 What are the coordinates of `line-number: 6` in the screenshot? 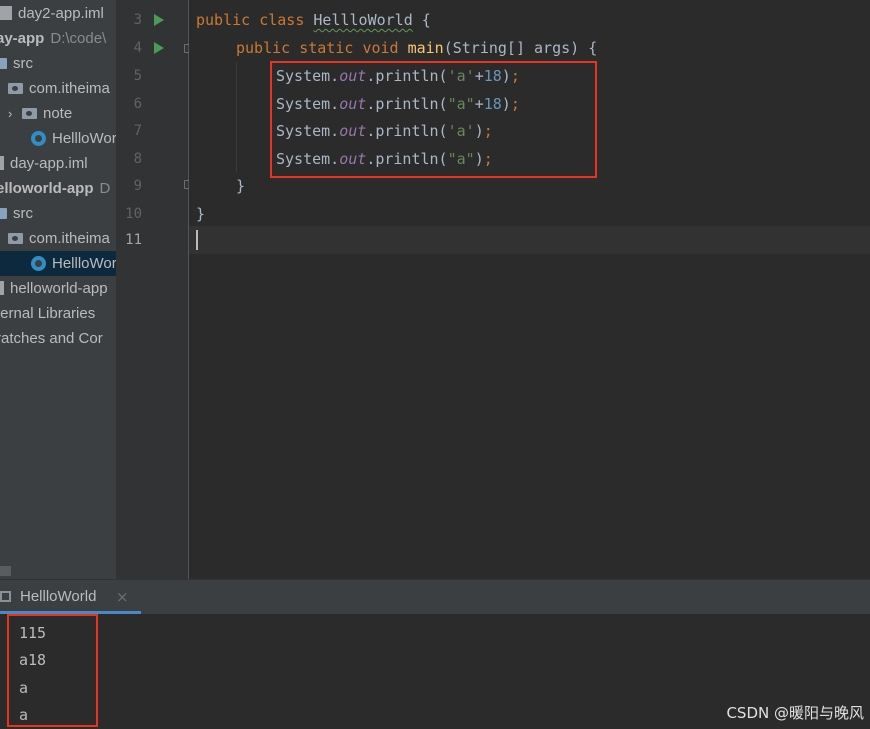 It's located at (137, 104).